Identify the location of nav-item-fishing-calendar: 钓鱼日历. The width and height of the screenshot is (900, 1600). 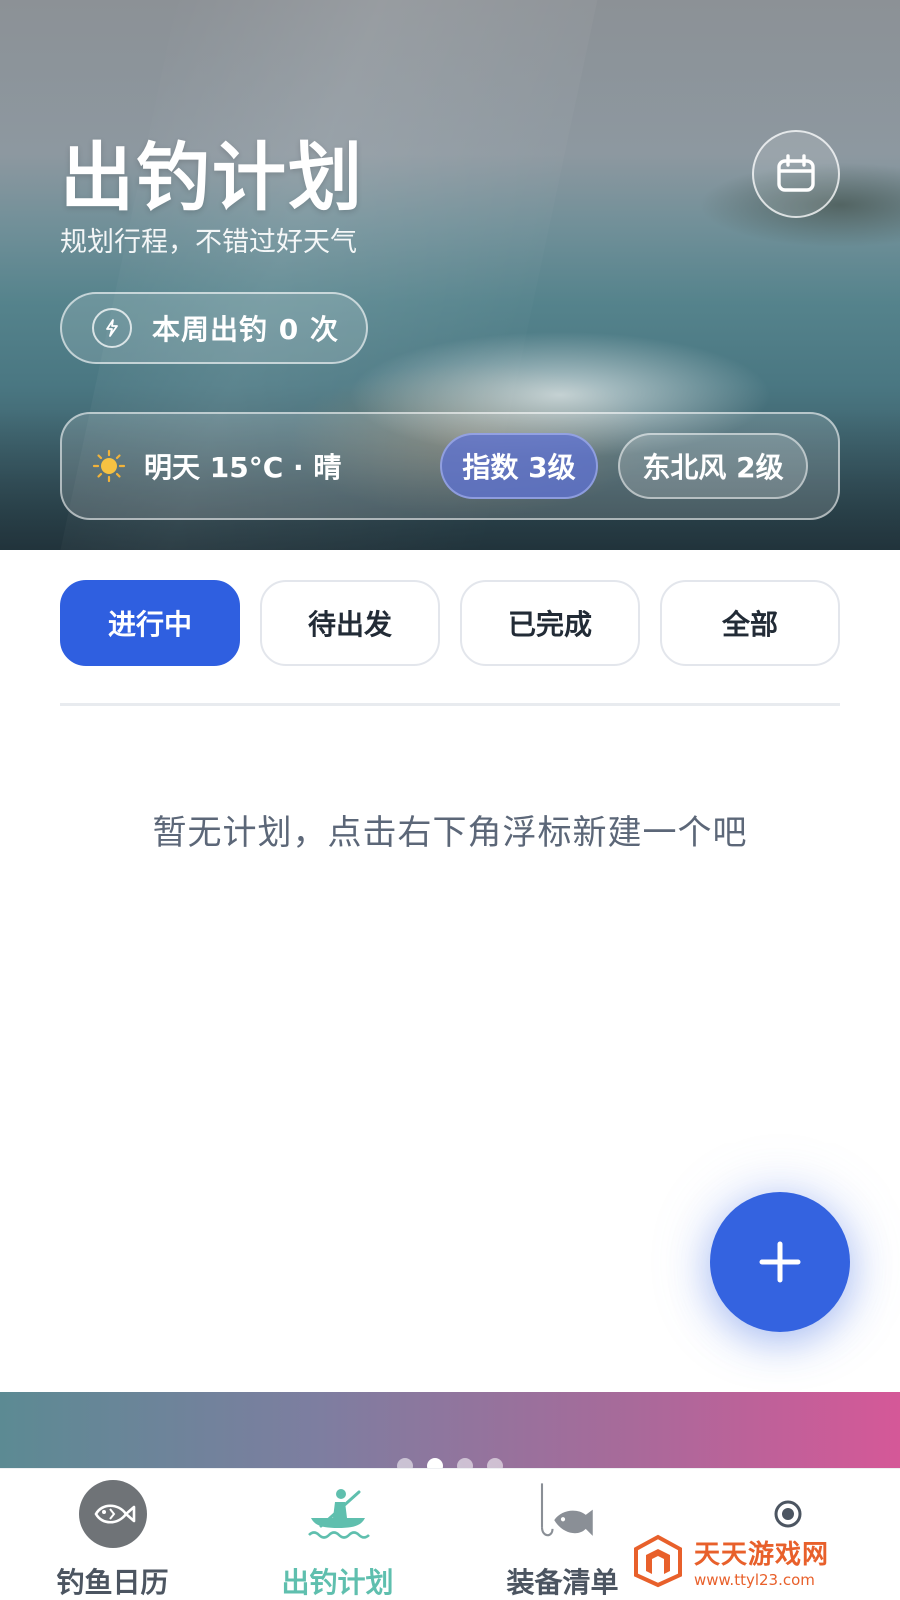
(112, 1534).